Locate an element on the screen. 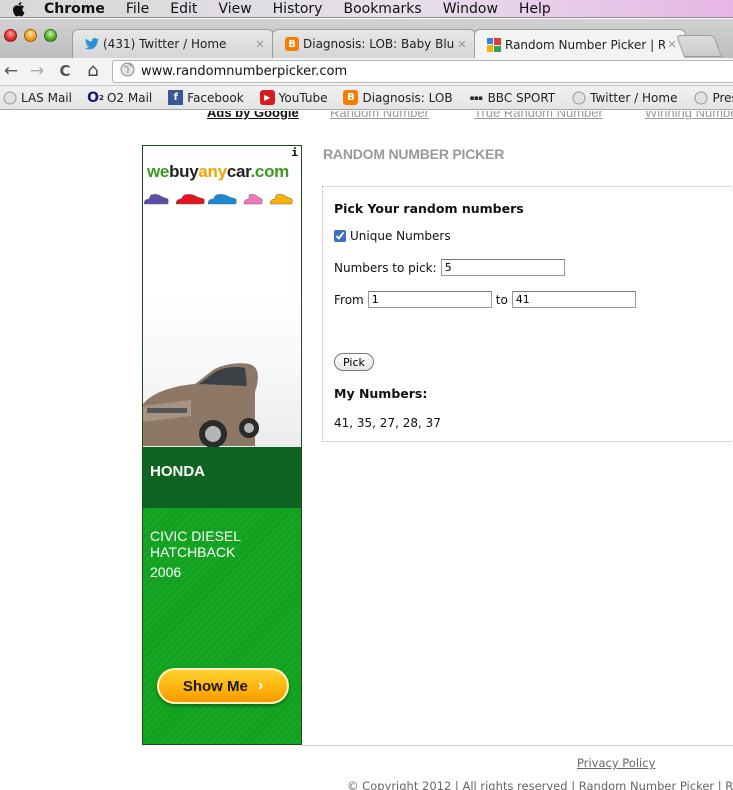 The height and width of the screenshot is (790, 733). tab-twitter: (431) Twitter / Home ✕ is located at coordinates (173, 43).